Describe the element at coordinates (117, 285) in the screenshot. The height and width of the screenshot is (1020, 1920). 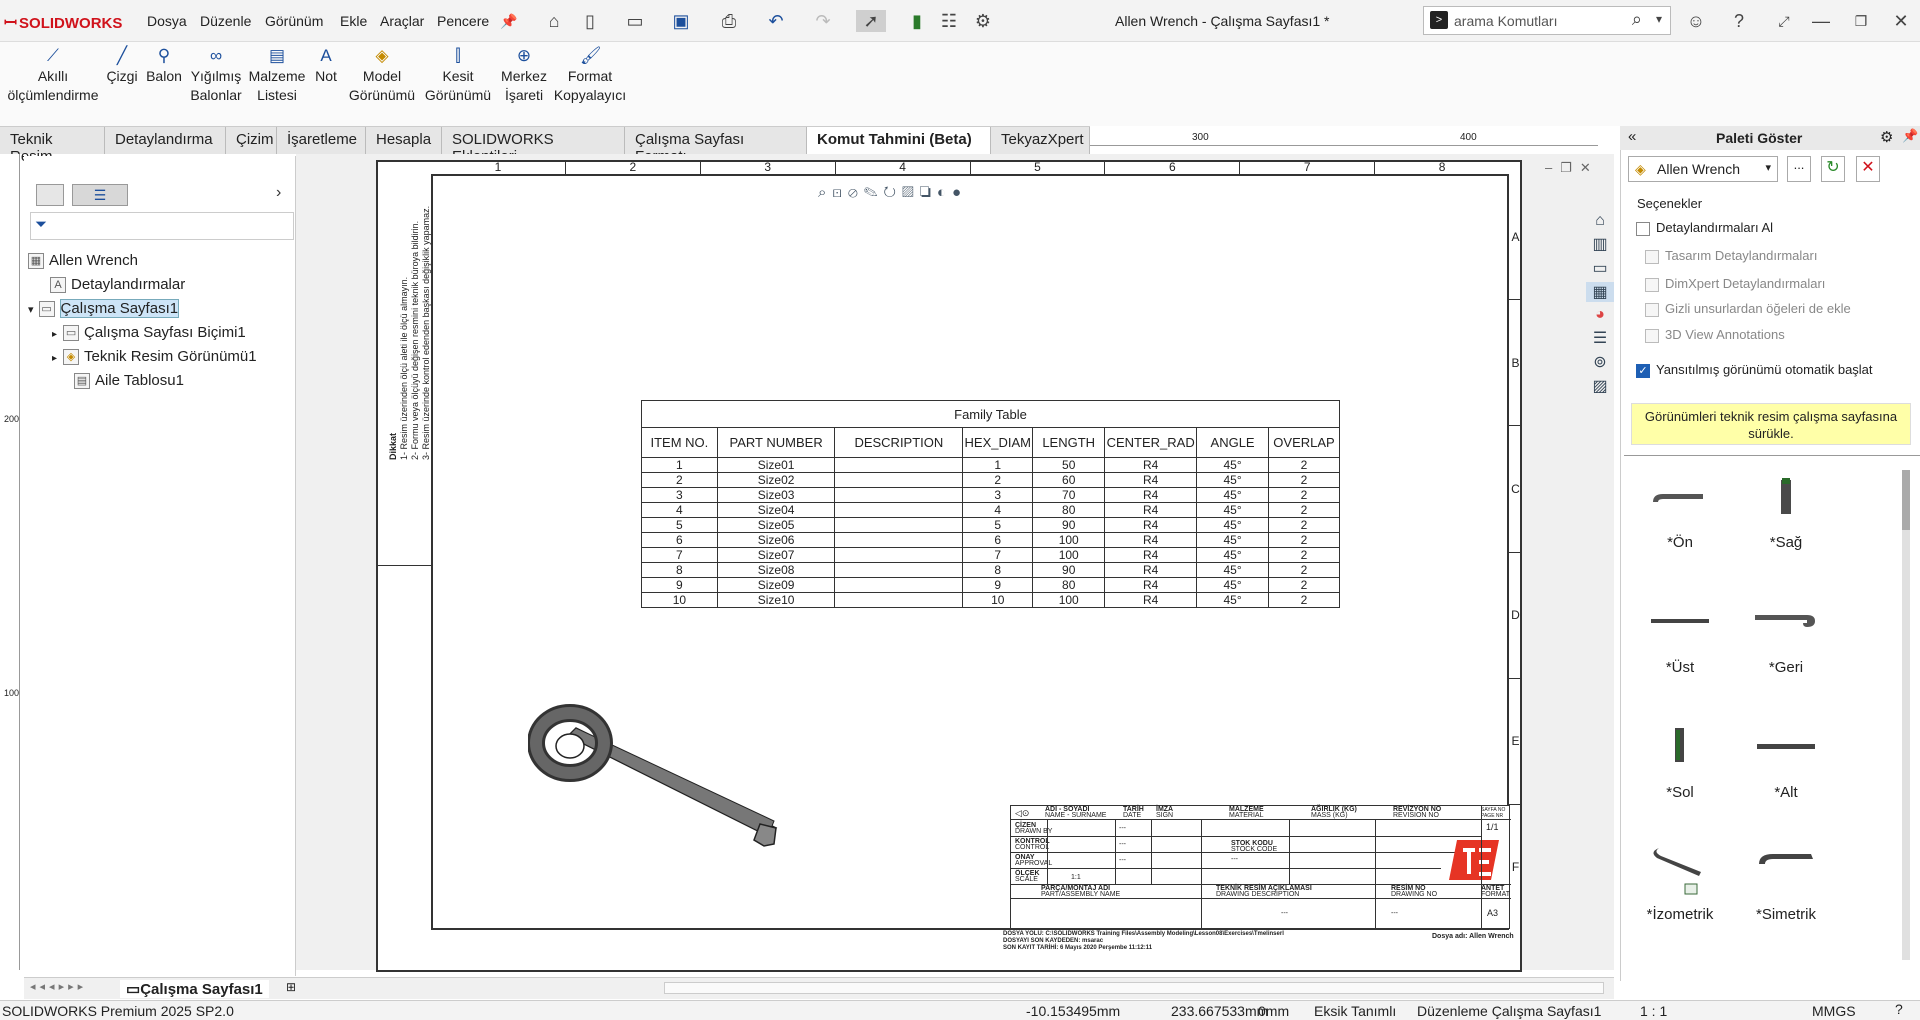
I see `tree-item-annotations: A Detaylandırmalar` at that location.